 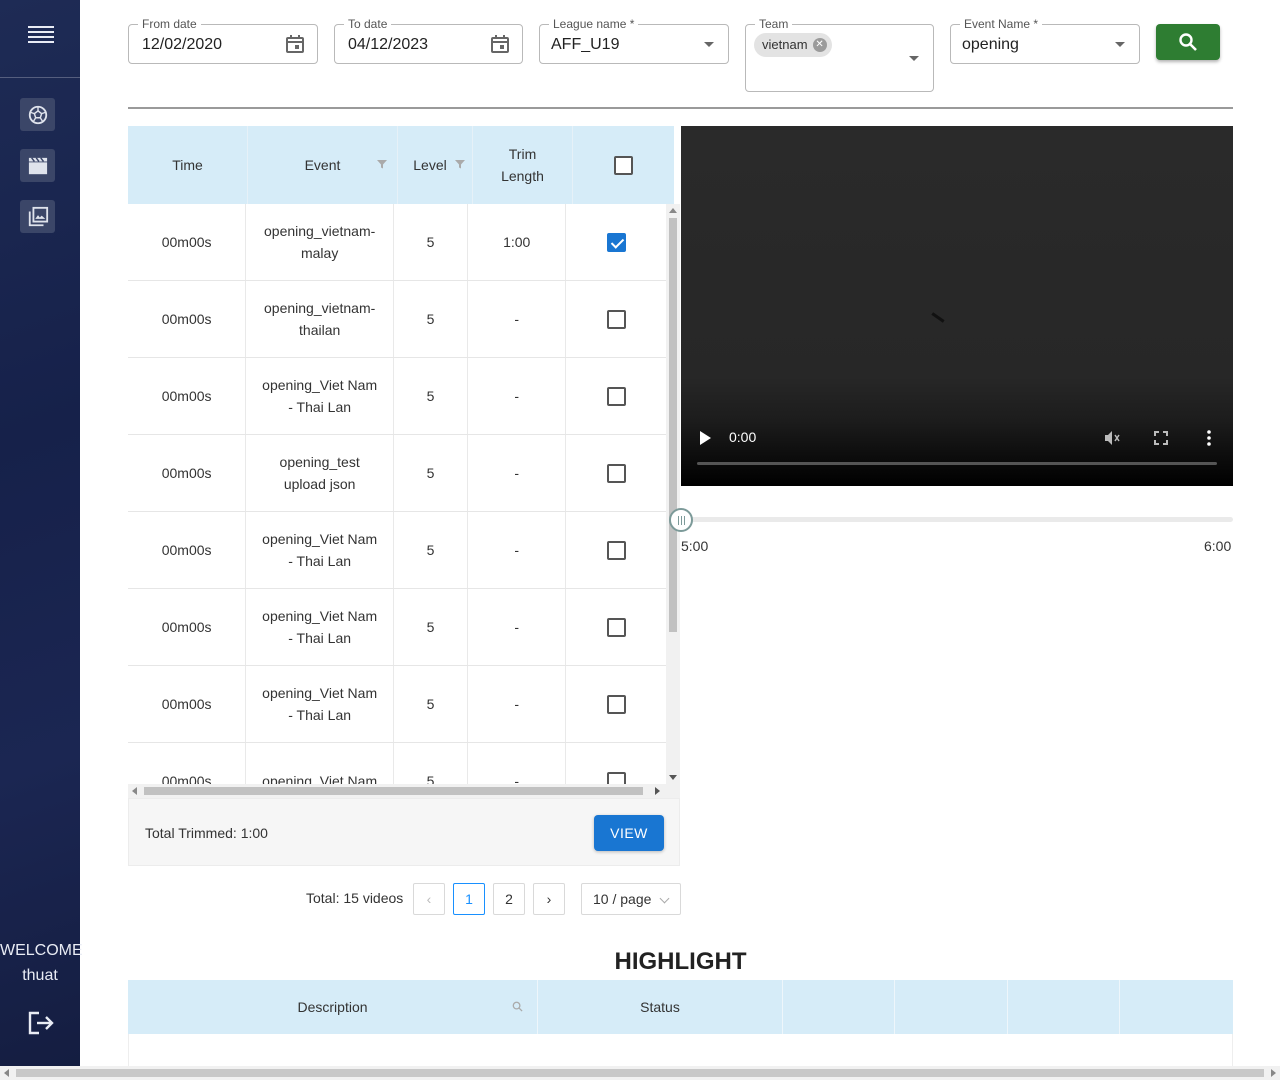 What do you see at coordinates (957, 306) in the screenshot?
I see `video-player: 0:00` at bounding box center [957, 306].